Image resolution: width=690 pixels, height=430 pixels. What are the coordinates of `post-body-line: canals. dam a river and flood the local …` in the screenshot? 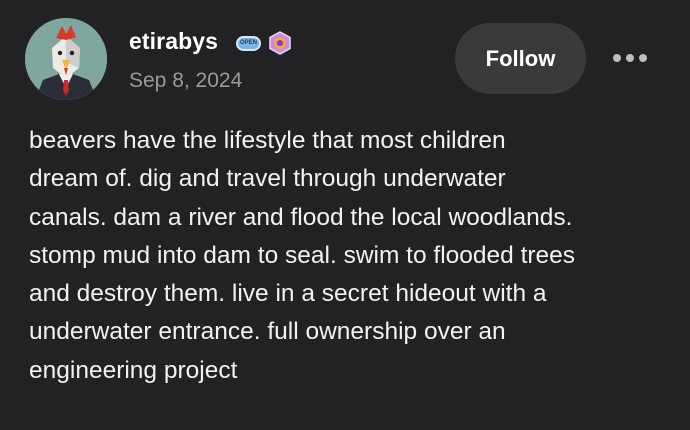 It's located at (301, 217).